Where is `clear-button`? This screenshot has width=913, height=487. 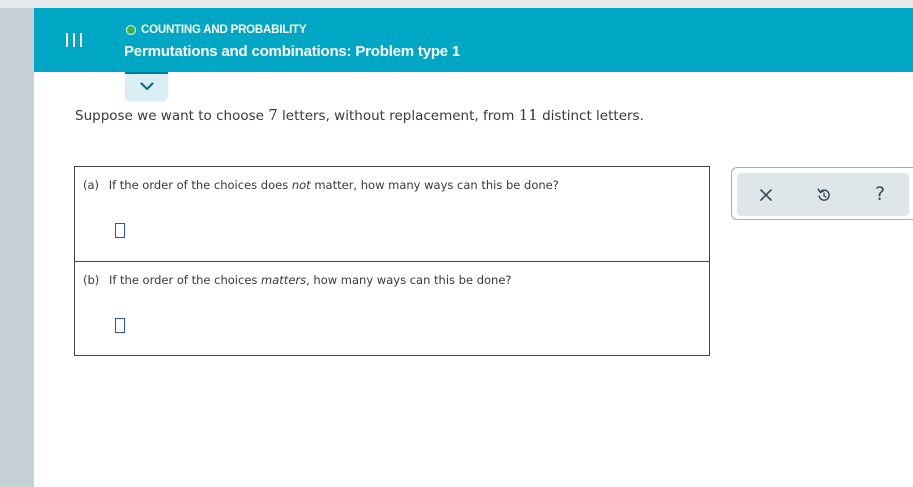
clear-button is located at coordinates (766, 194).